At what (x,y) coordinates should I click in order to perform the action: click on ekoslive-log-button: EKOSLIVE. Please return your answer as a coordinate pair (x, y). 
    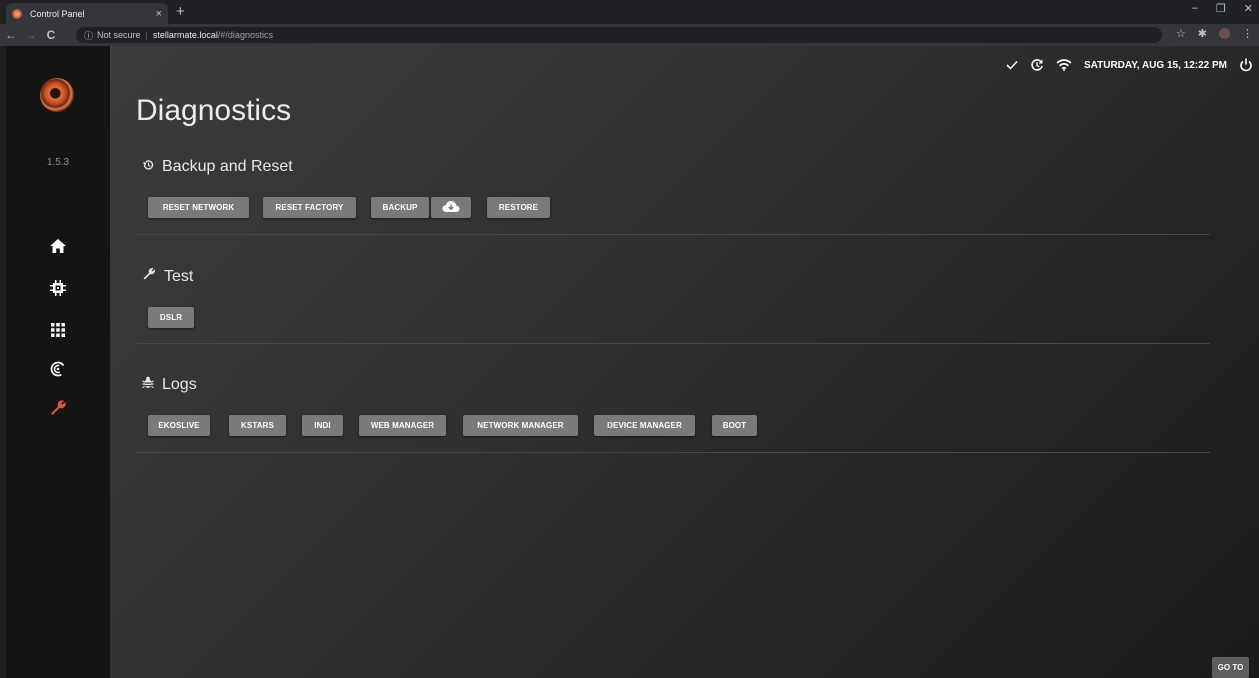
    Looking at the image, I should click on (179, 425).